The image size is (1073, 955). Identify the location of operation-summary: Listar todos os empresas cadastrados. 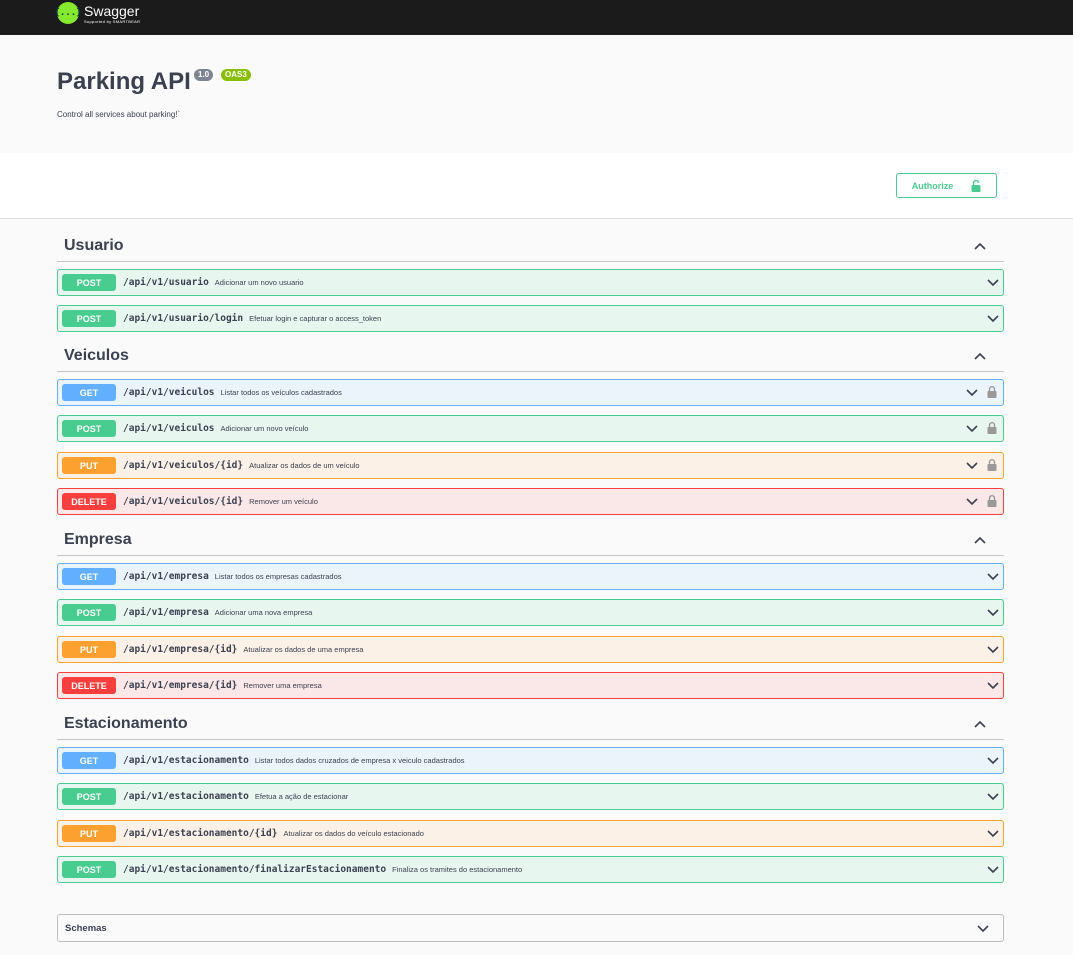
(278, 576).